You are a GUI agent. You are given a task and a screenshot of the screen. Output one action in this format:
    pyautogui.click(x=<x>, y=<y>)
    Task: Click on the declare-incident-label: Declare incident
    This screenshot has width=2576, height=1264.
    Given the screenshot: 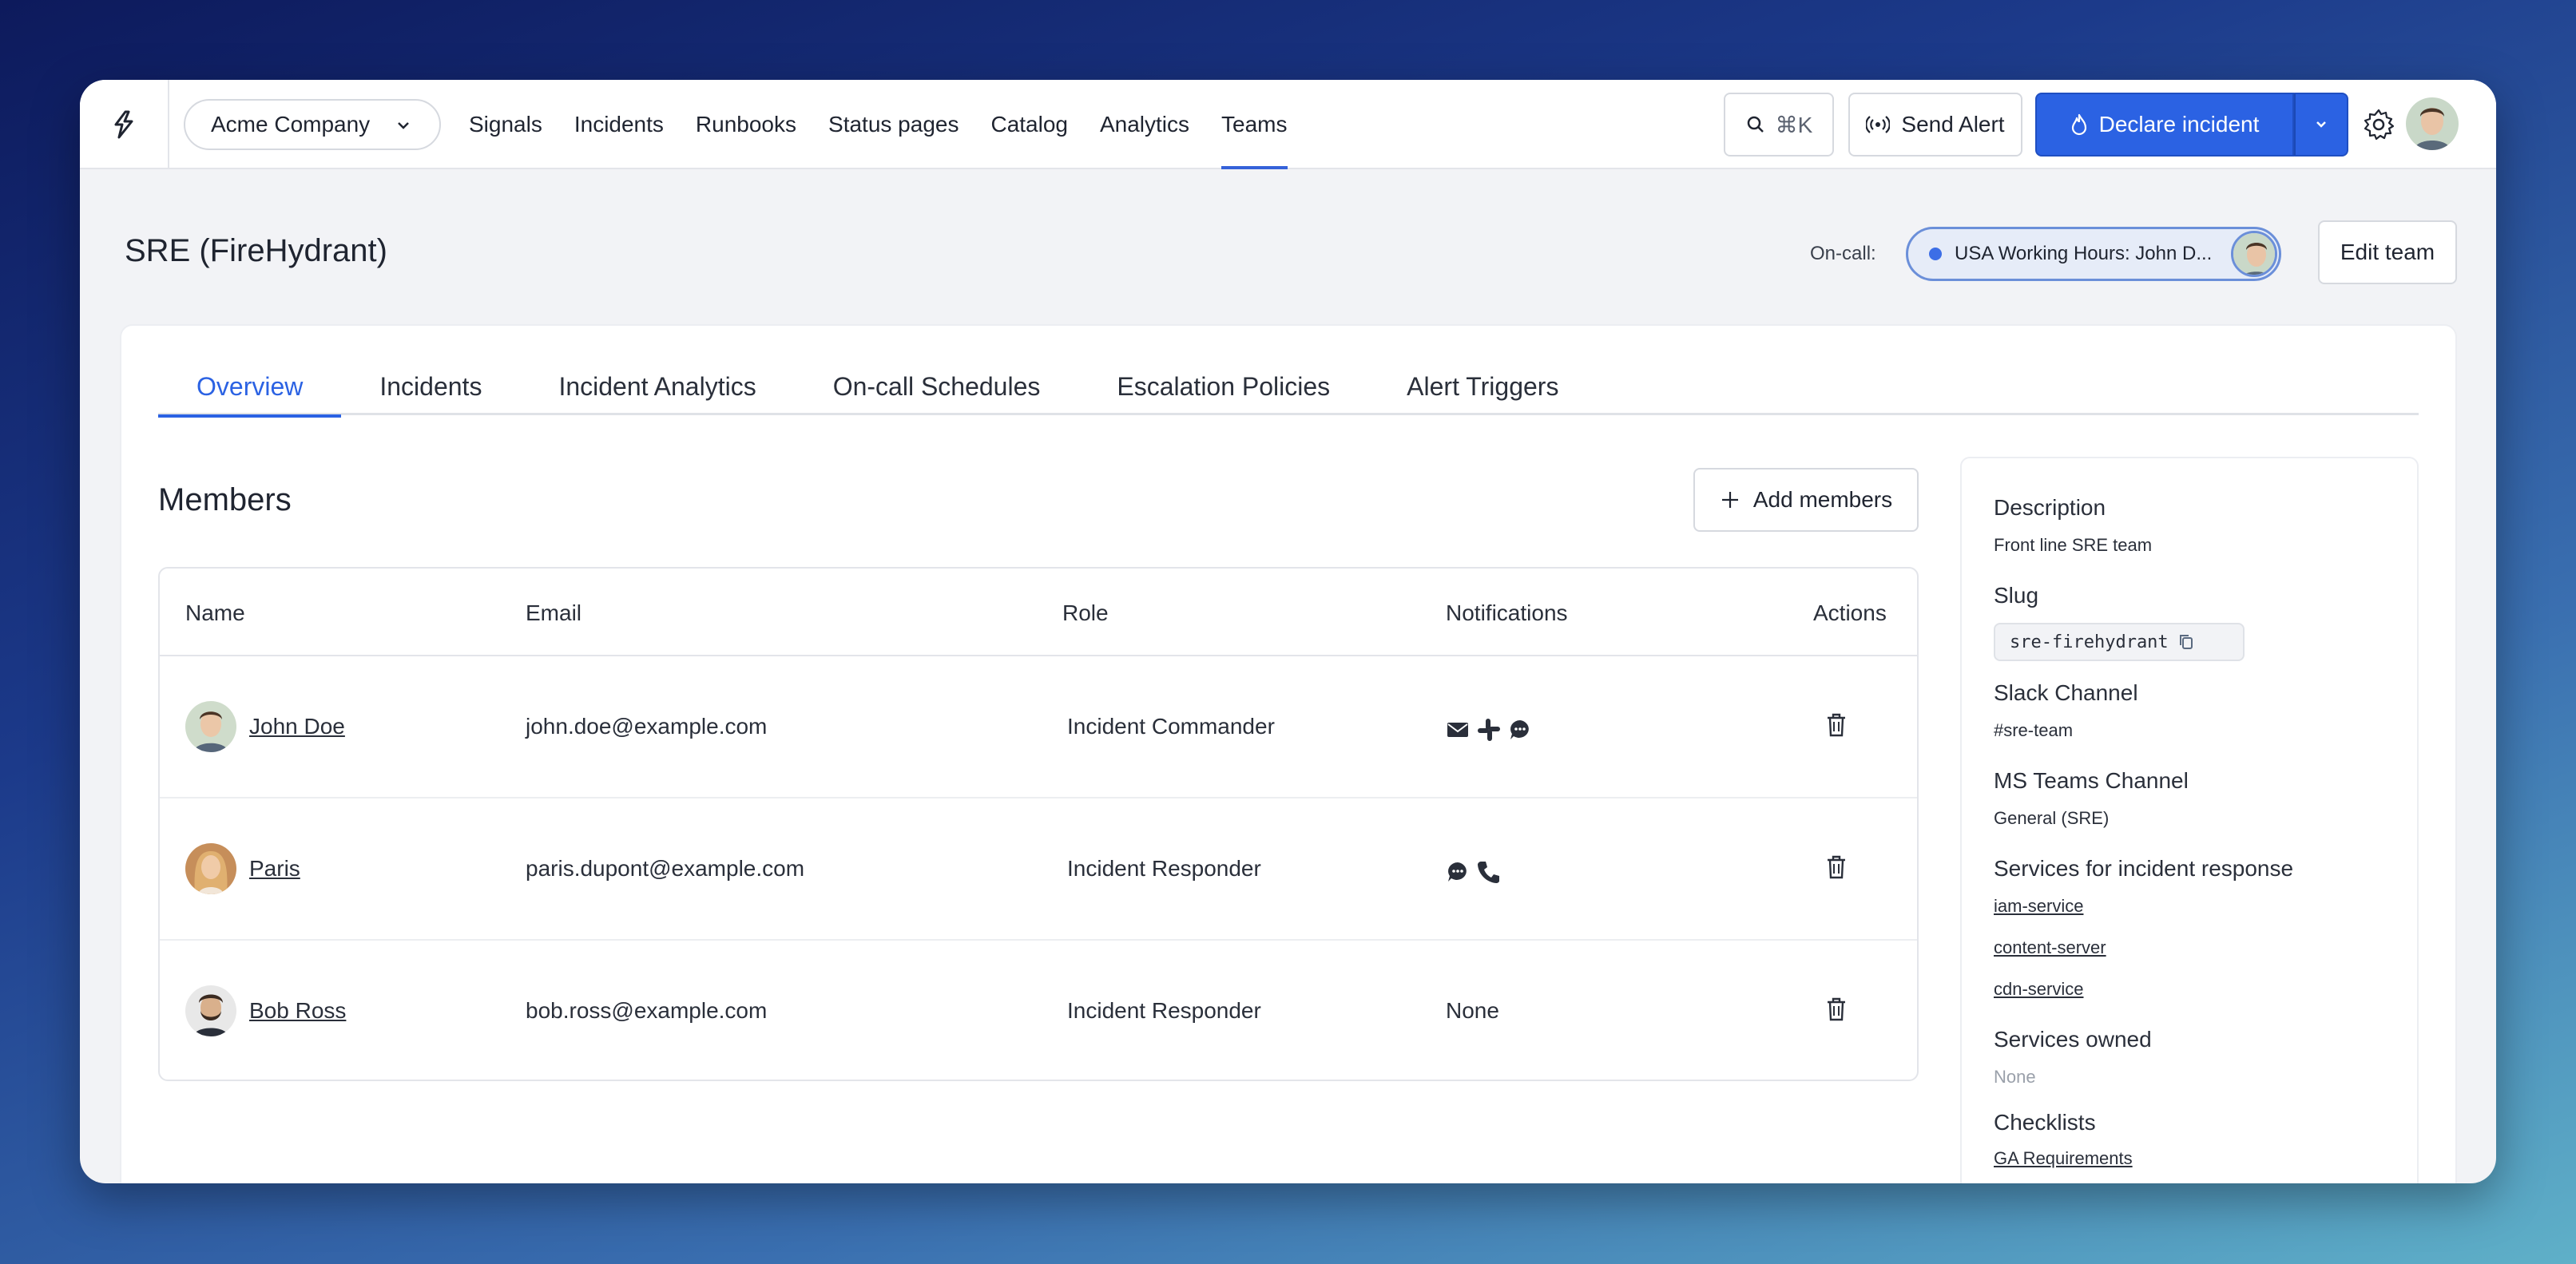 What is the action you would take?
    pyautogui.click(x=2179, y=124)
    